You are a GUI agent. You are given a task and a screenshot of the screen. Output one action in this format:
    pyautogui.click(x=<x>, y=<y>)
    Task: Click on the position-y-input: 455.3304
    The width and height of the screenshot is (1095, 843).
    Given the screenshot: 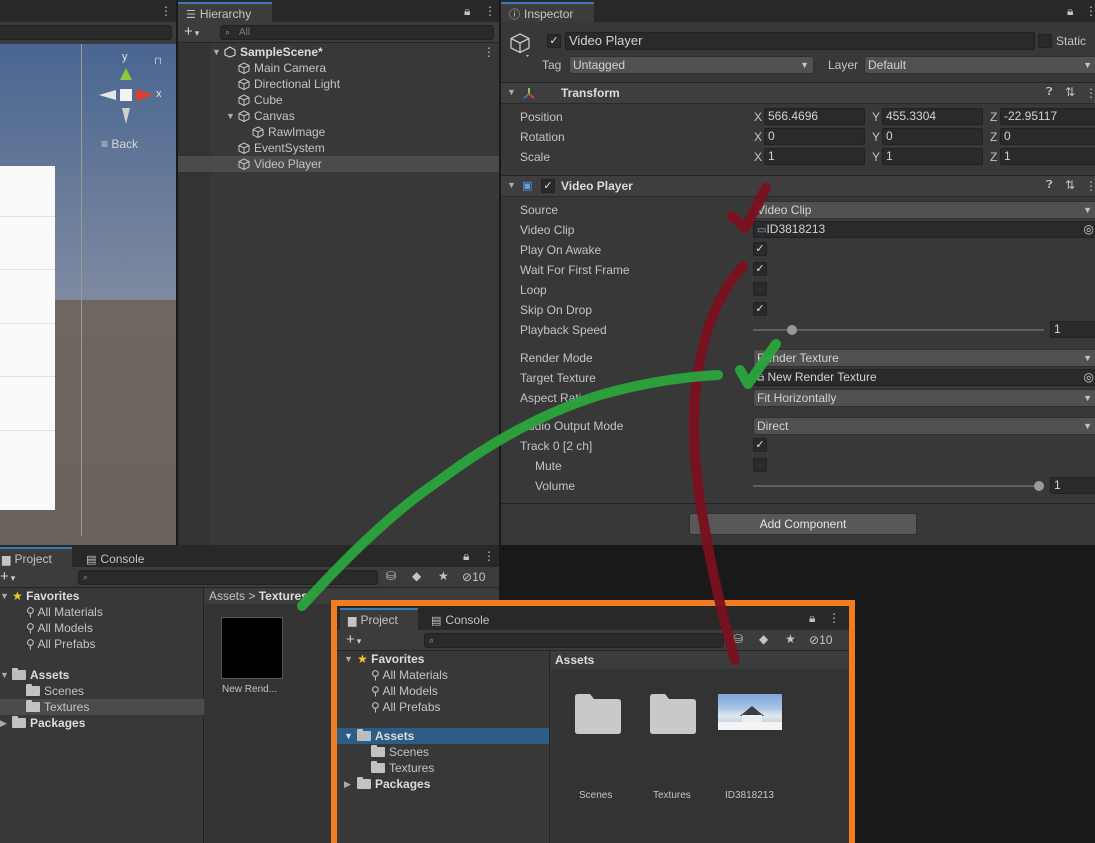 What is the action you would take?
    pyautogui.click(x=932, y=116)
    